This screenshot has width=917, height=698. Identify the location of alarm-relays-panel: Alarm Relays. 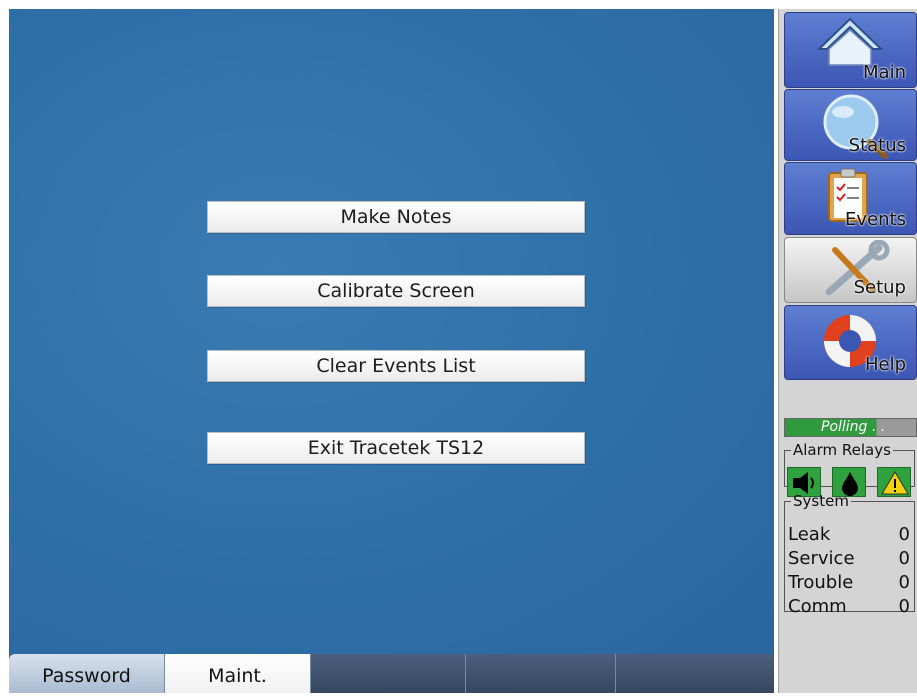
(849, 469).